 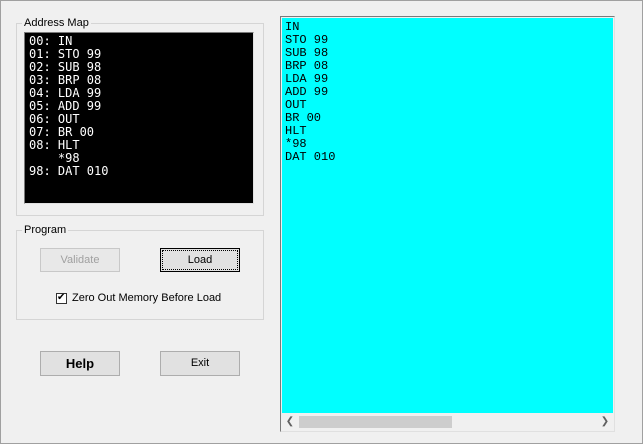 I want to click on source-line: IN, so click(x=292, y=27).